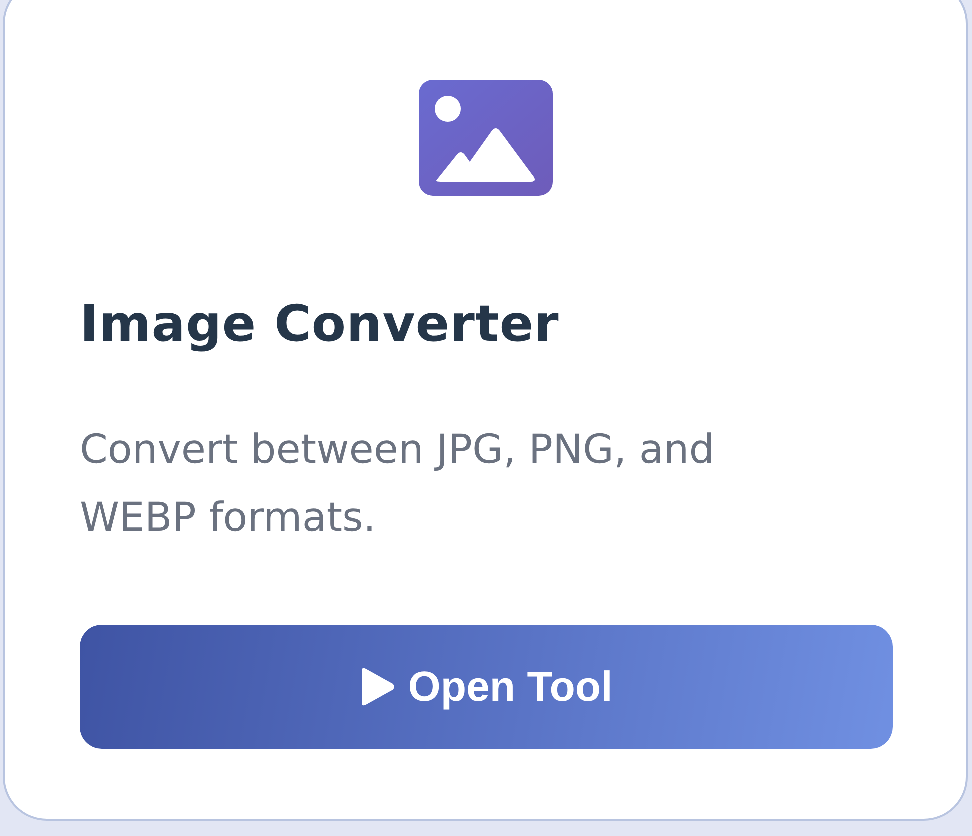 Image resolution: width=972 pixels, height=836 pixels. I want to click on image-icon, so click(485, 138).